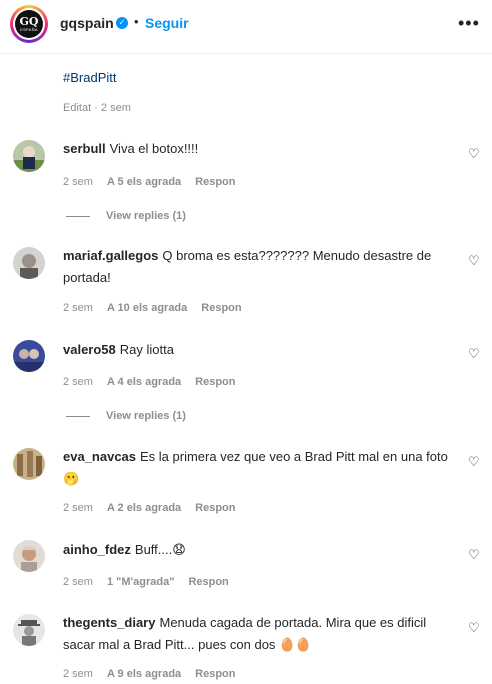 The image size is (492, 684). What do you see at coordinates (258, 550) in the screenshot?
I see `comment-text-block: ainho_fdez Buff....😧` at bounding box center [258, 550].